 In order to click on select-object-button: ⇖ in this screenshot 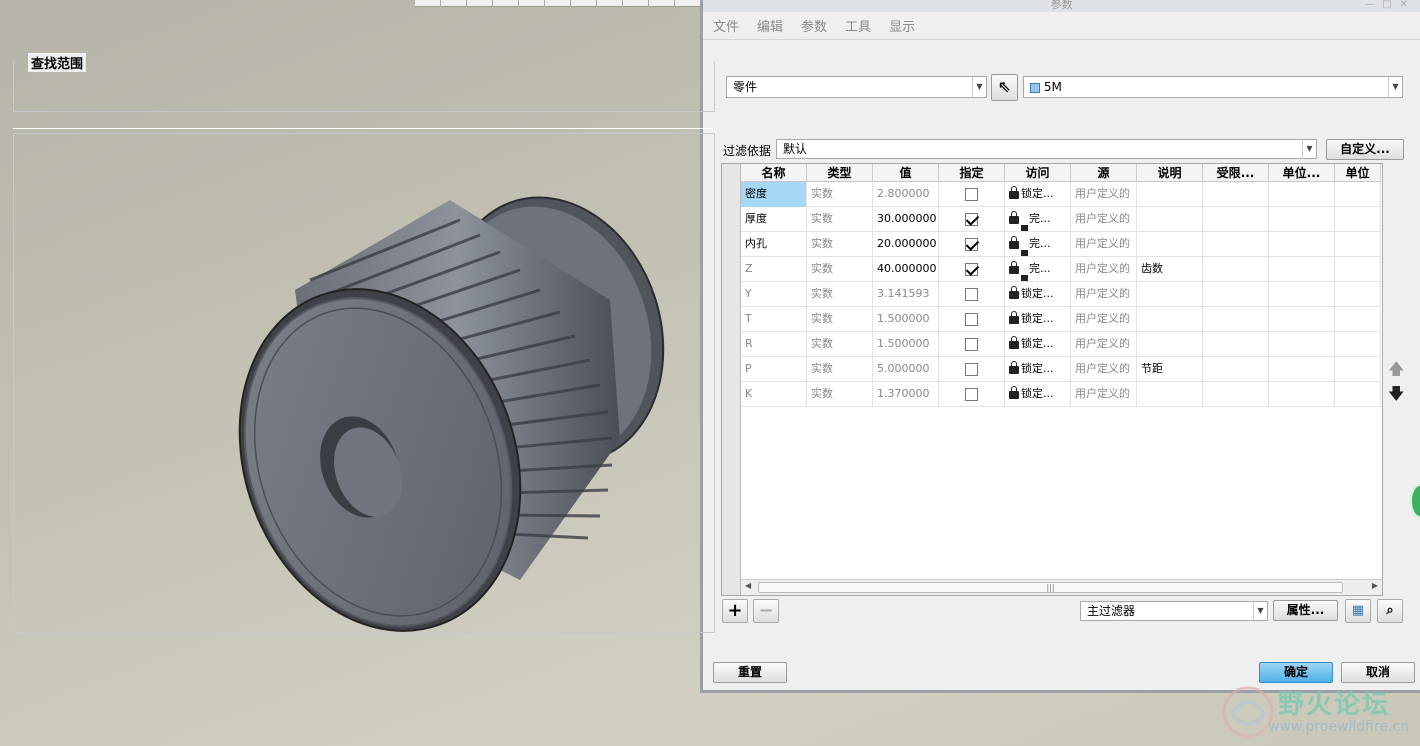, I will do `click(1004, 87)`.